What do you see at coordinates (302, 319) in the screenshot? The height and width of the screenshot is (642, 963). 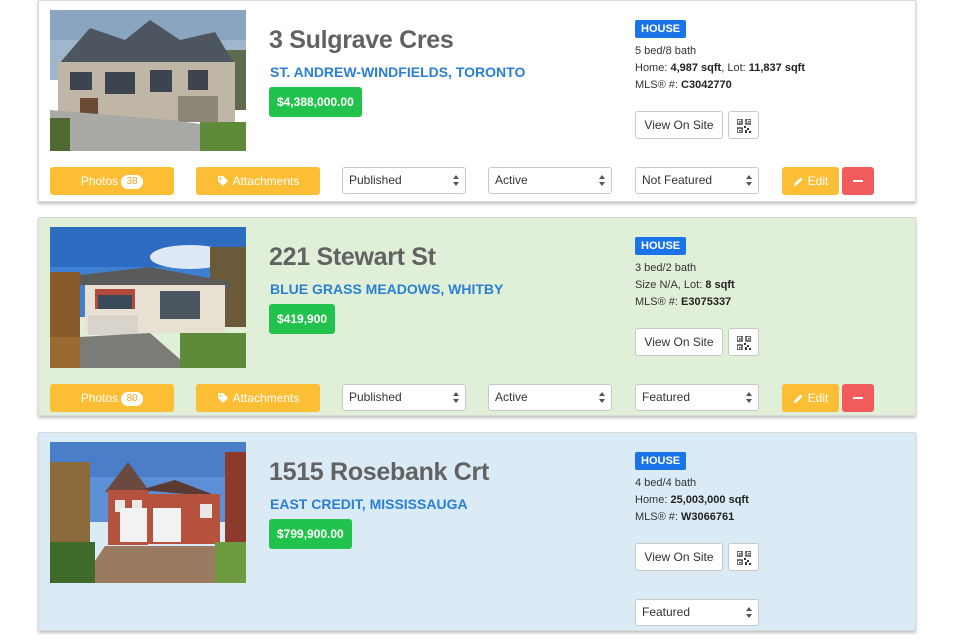 I see `price-badge: $419,900` at bounding box center [302, 319].